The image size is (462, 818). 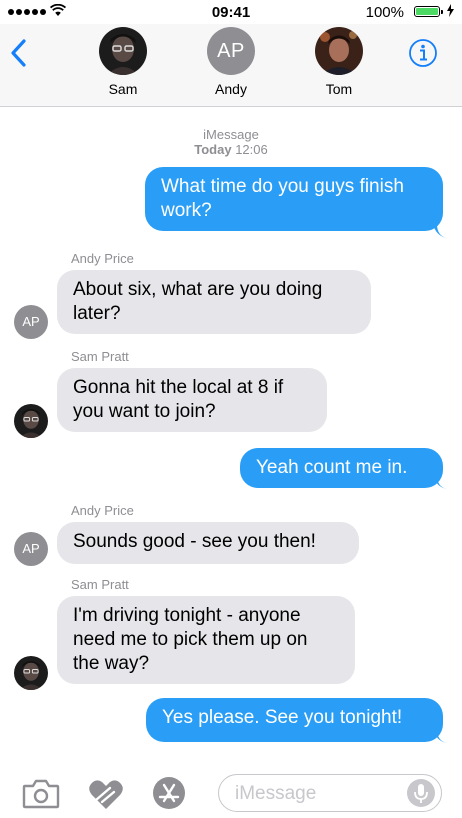 I want to click on app-store-icon, so click(x=169, y=793).